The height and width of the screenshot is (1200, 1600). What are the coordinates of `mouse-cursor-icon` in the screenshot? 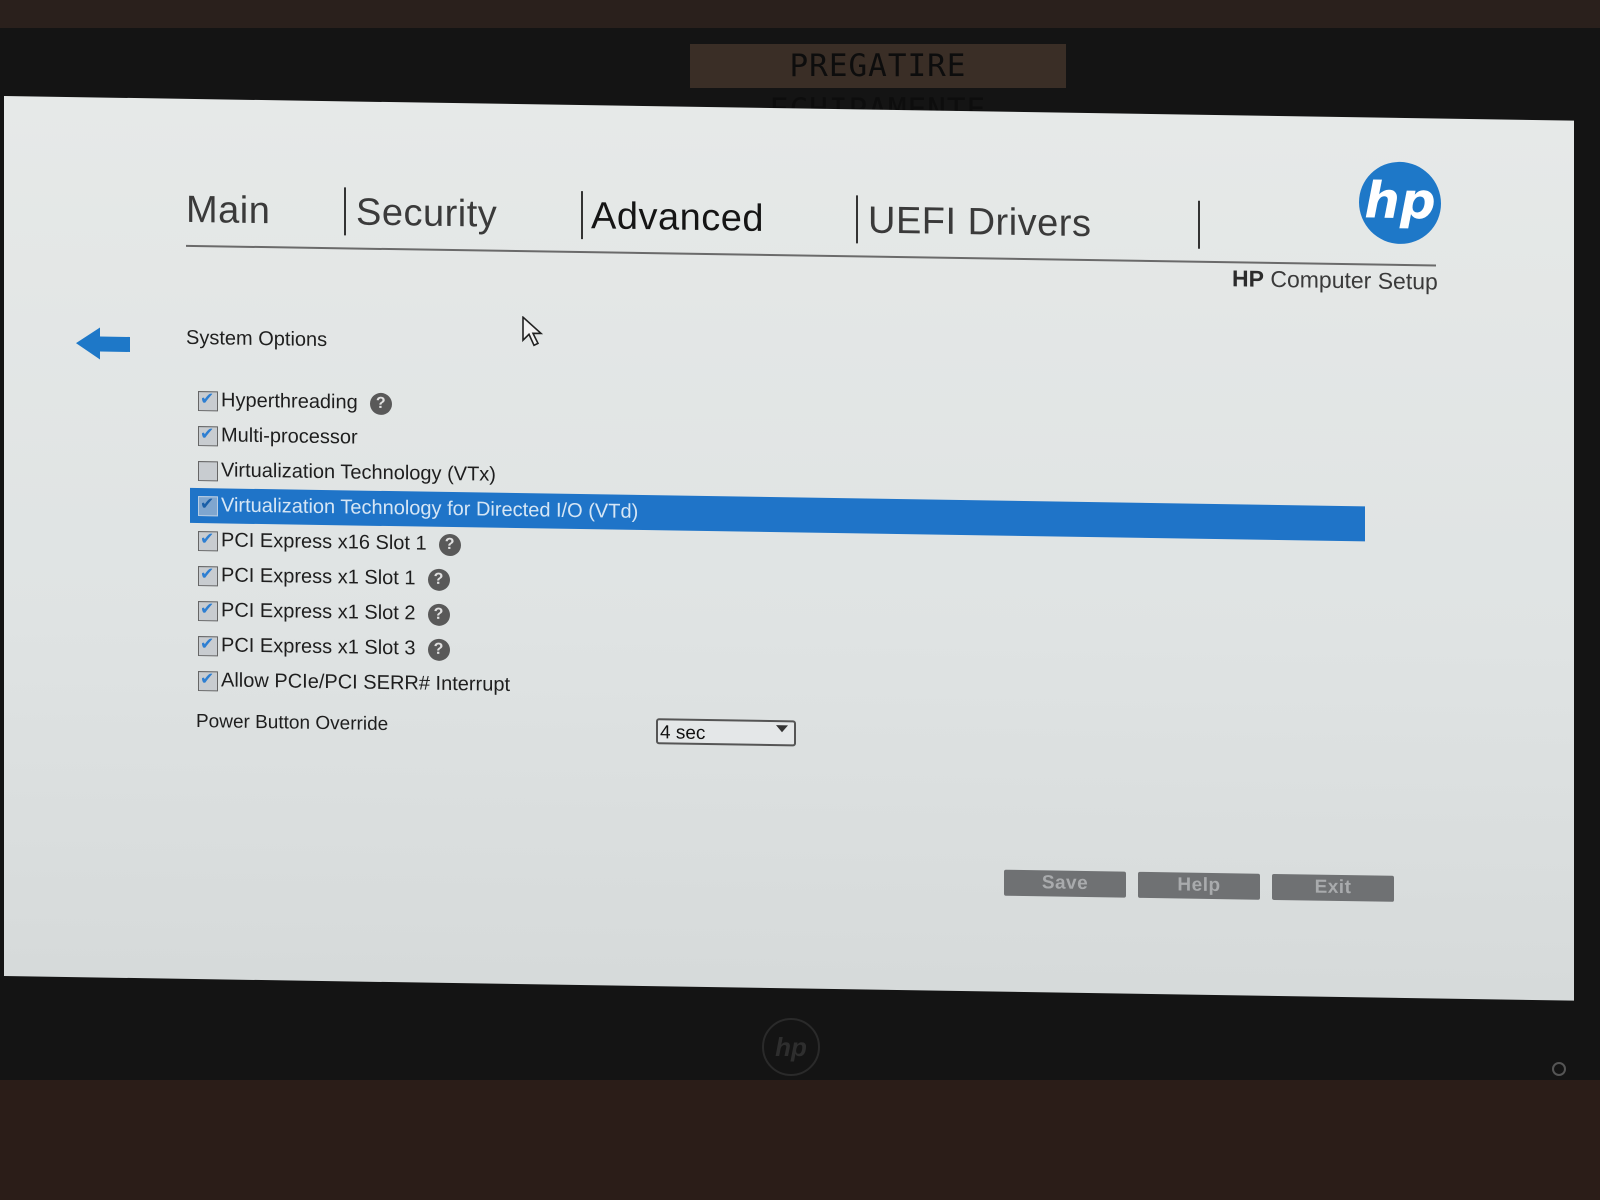 It's located at (533, 331).